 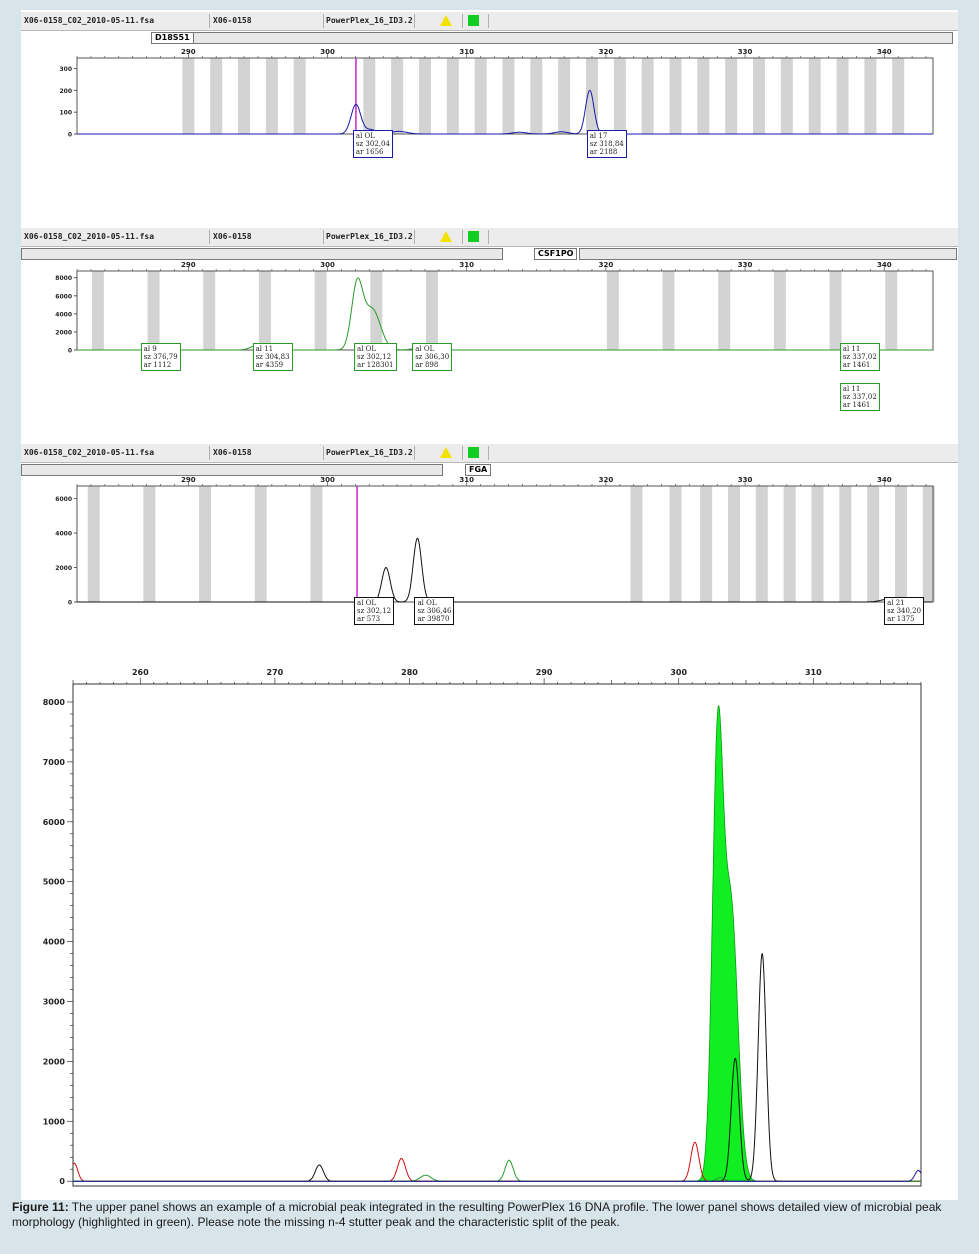 What do you see at coordinates (54, 1121) in the screenshot?
I see `y-tick-label: 1000` at bounding box center [54, 1121].